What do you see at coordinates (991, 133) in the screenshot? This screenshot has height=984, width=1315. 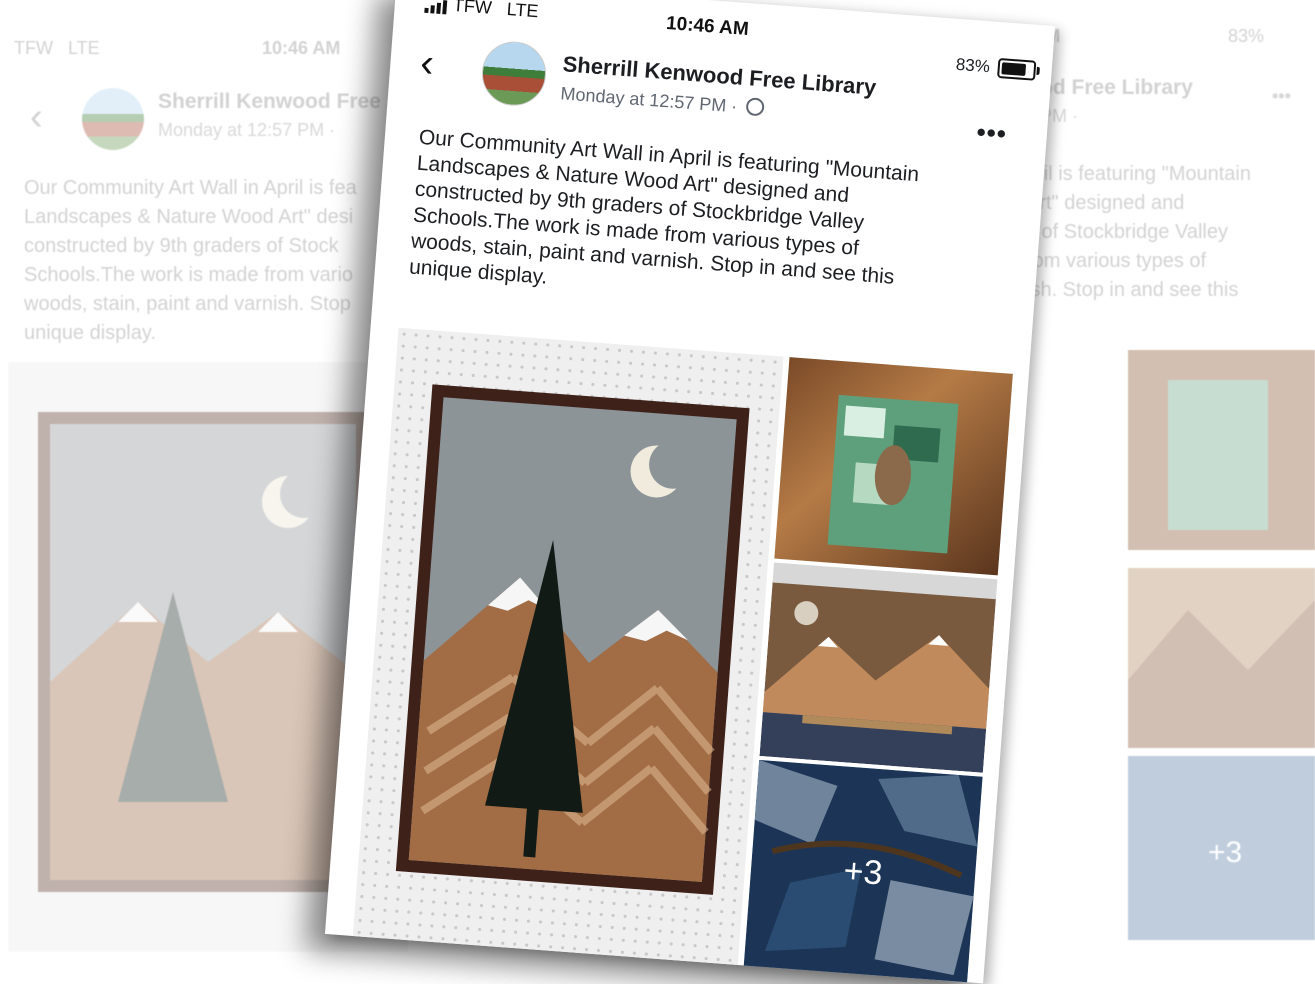 I see `more-options-icon: •••` at bounding box center [991, 133].